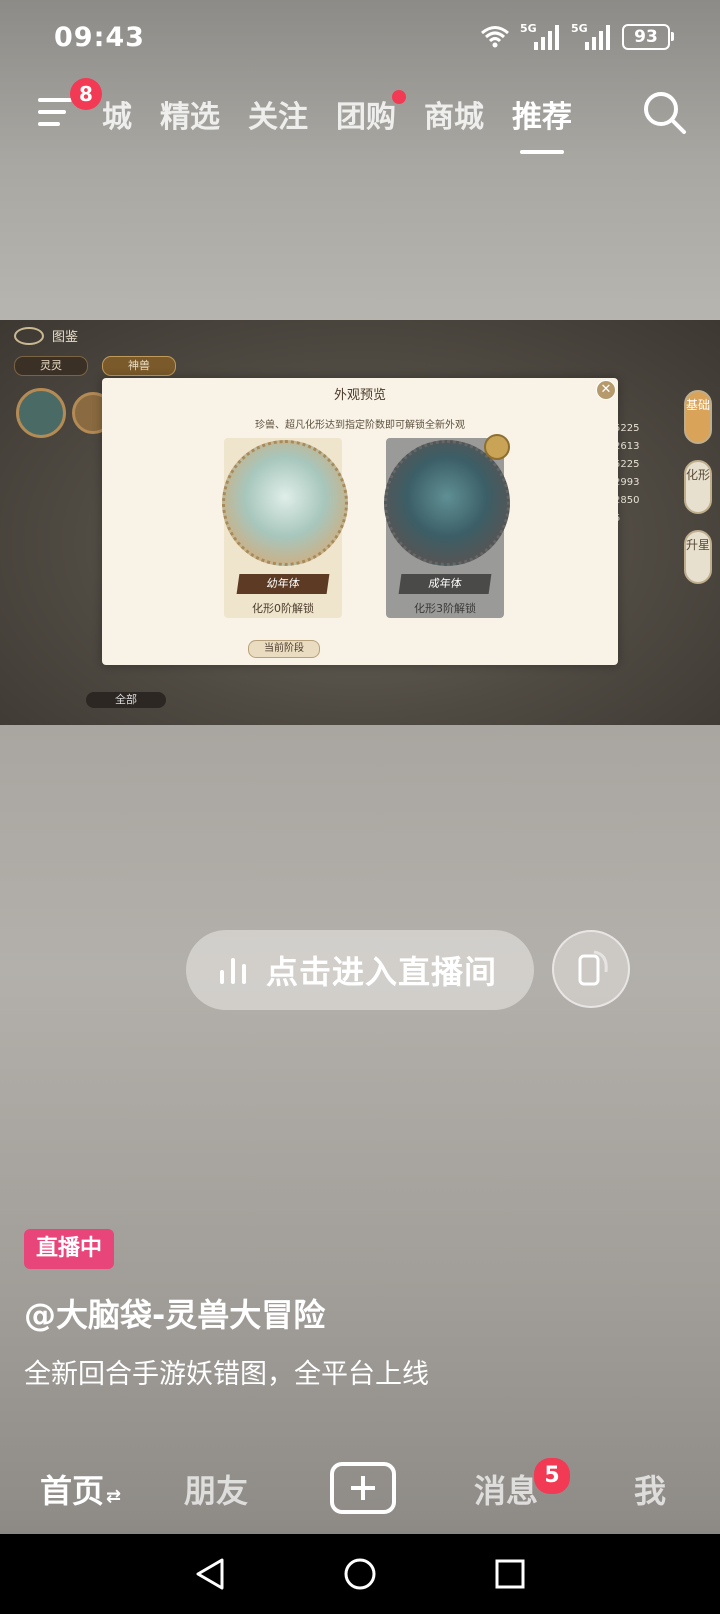 The image size is (720, 1614). Describe the element at coordinates (606, 390) in the screenshot. I see `close-icon: ✕` at that location.